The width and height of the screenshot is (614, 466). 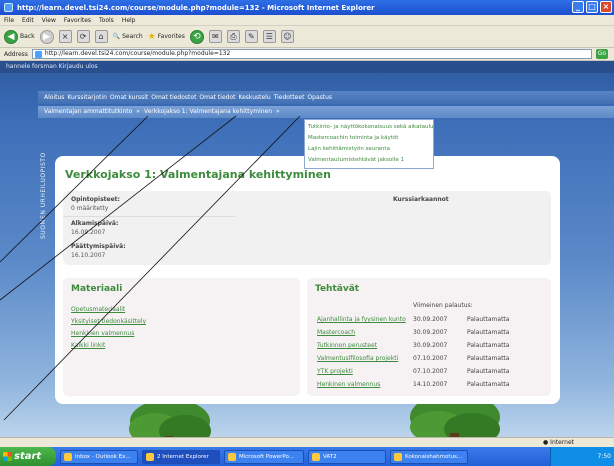 I want to click on nav-item-opastus: Opastus, so click(x=319, y=97).